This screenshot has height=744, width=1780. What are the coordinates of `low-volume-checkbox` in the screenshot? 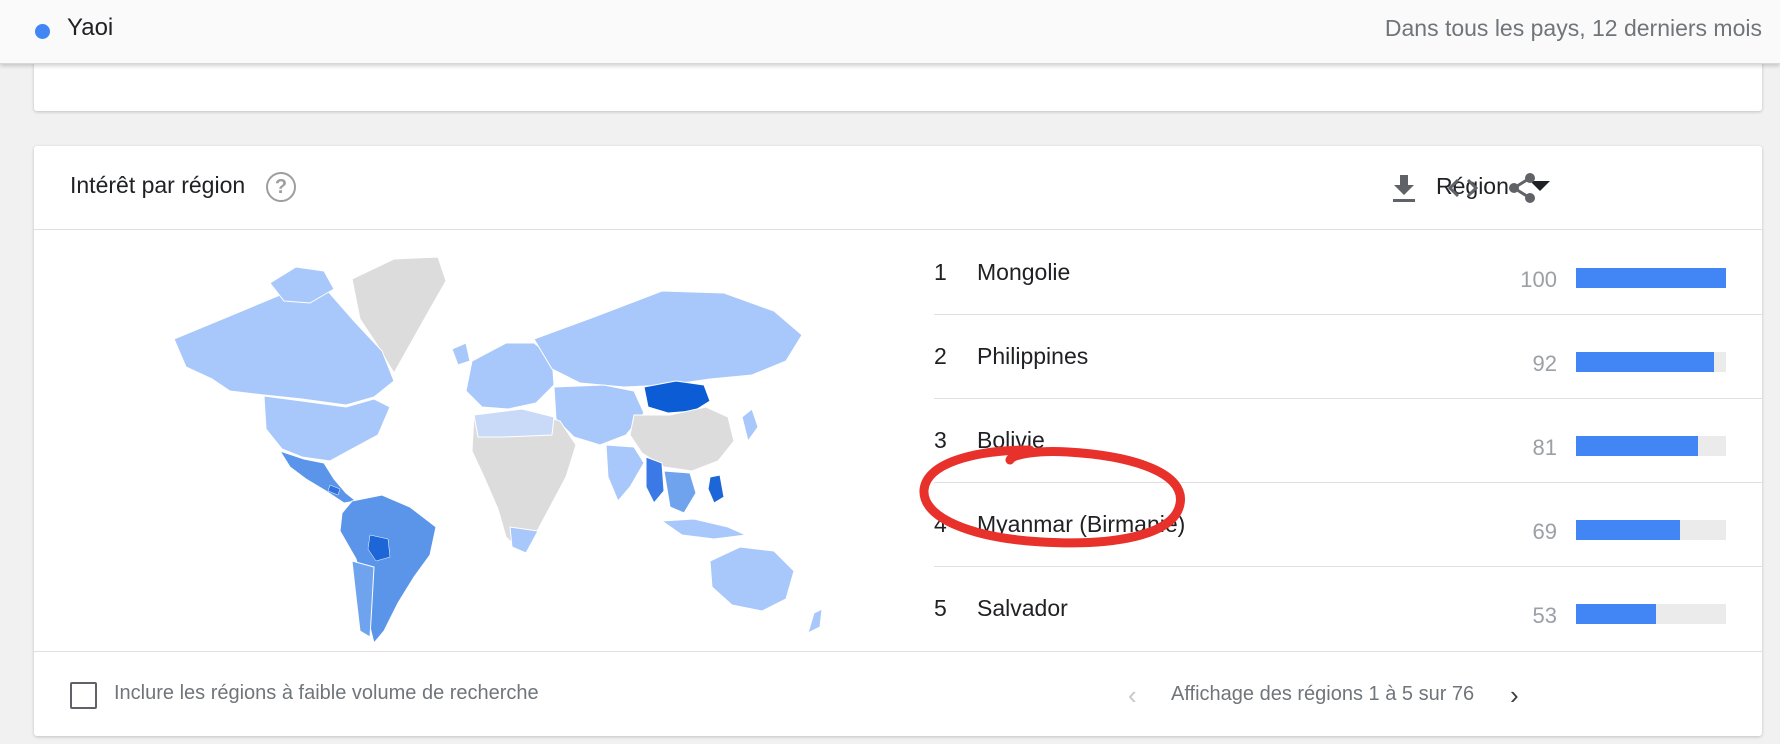 It's located at (83, 695).